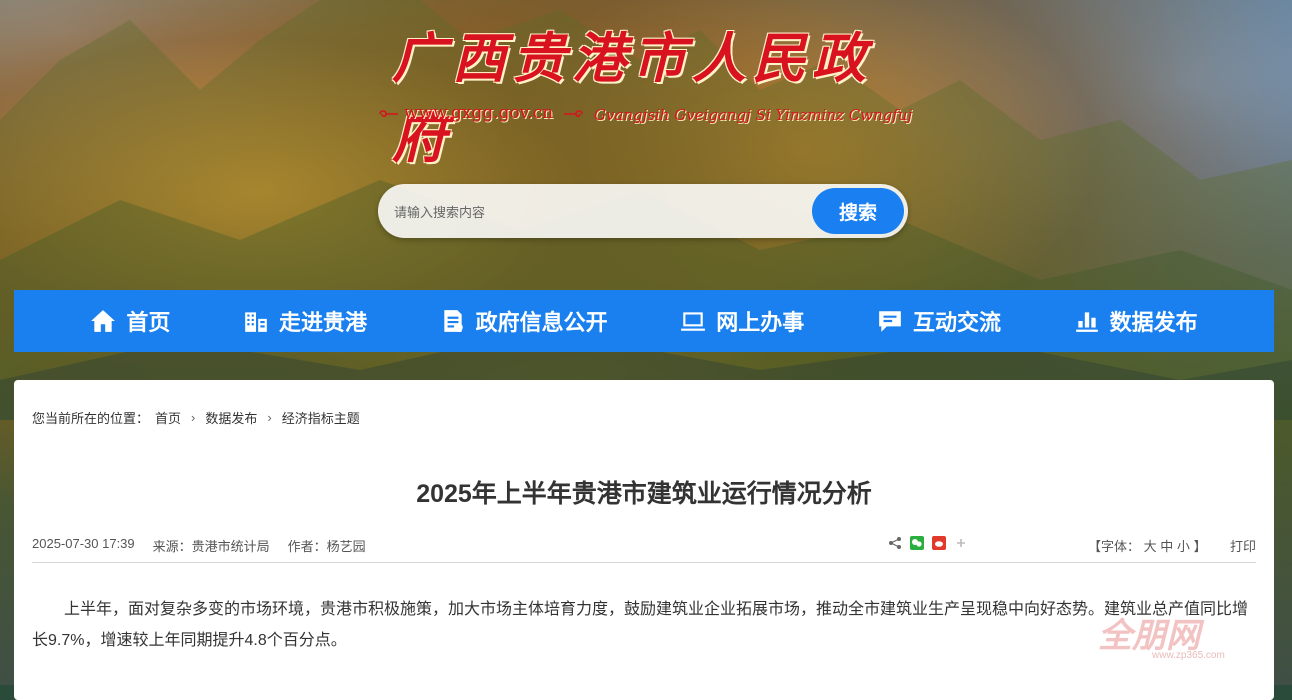  I want to click on nav-item-label: 首页, so click(148, 322).